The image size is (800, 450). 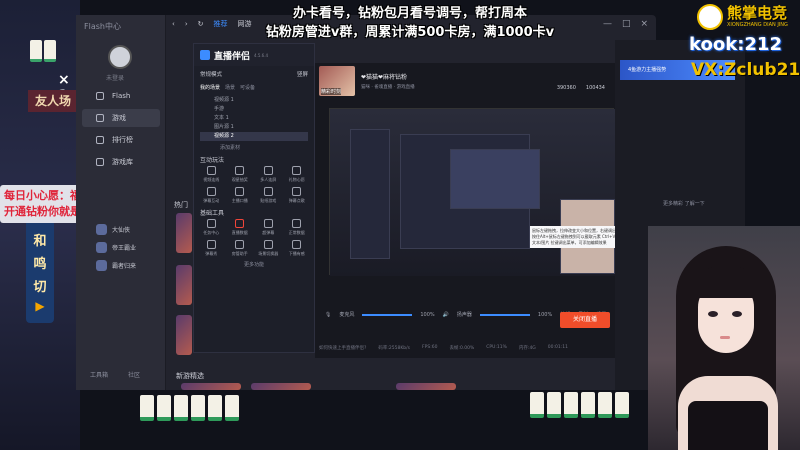 I want to click on room-subtitle: 猫咪 · 雀魂直播 · 游戏直播, so click(x=388, y=87).